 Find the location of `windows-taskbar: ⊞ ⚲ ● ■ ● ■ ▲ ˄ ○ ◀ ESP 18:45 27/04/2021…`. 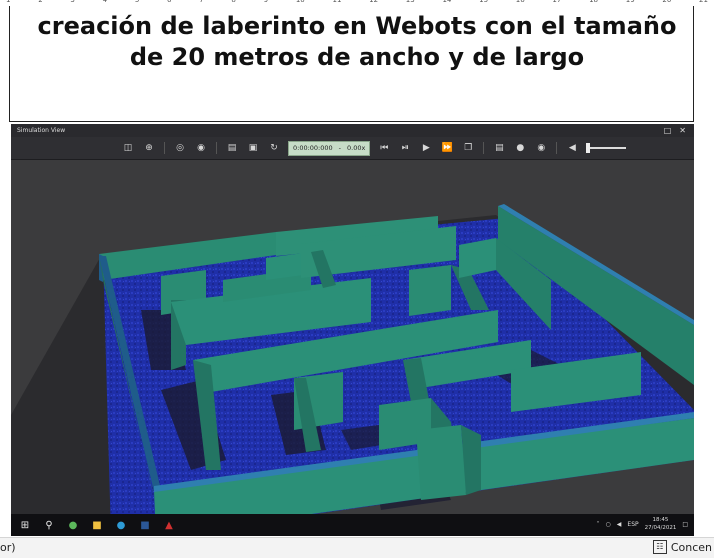

windows-taskbar: ⊞ ⚲ ● ■ ● ■ ▲ ˄ ○ ◀ ESP 18:45 27/04/2021… is located at coordinates (352, 525).